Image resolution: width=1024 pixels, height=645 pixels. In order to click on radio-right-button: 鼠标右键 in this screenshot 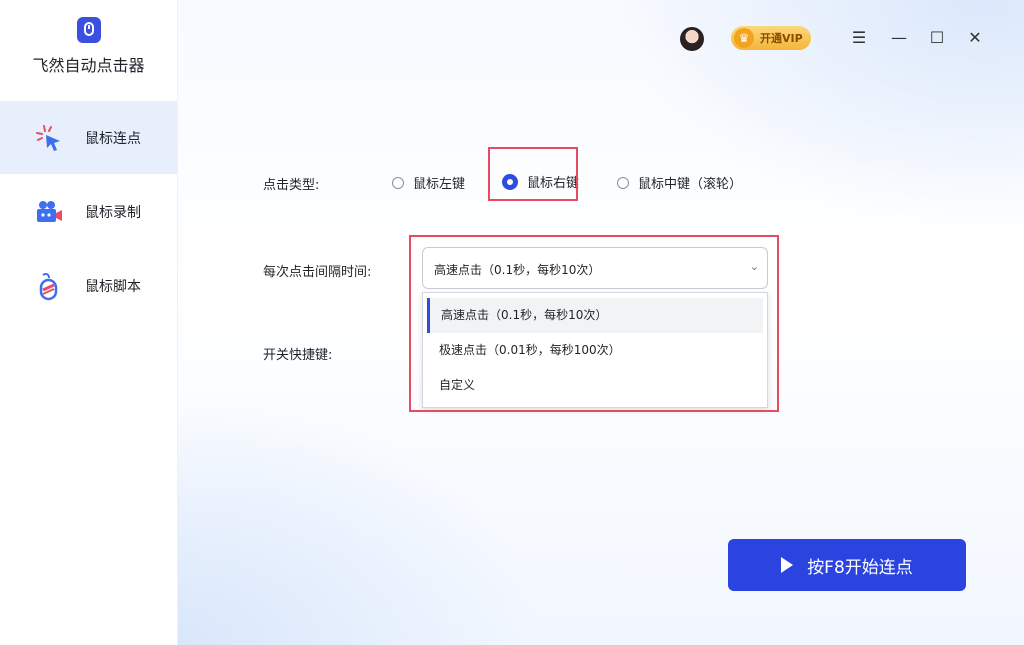, I will do `click(540, 181)`.